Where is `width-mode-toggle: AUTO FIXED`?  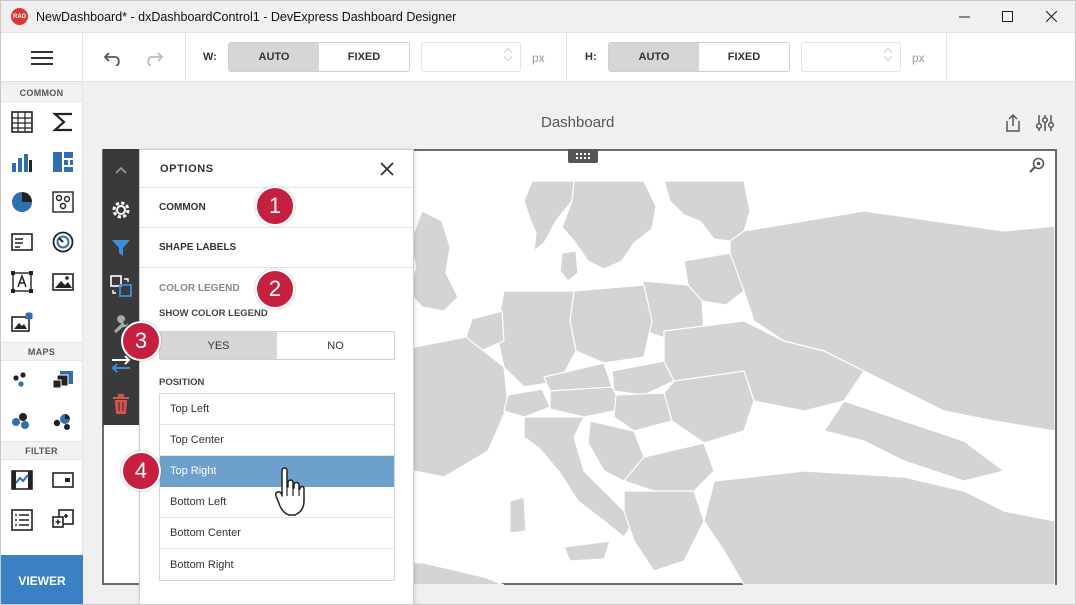
width-mode-toggle: AUTO FIXED is located at coordinates (319, 57).